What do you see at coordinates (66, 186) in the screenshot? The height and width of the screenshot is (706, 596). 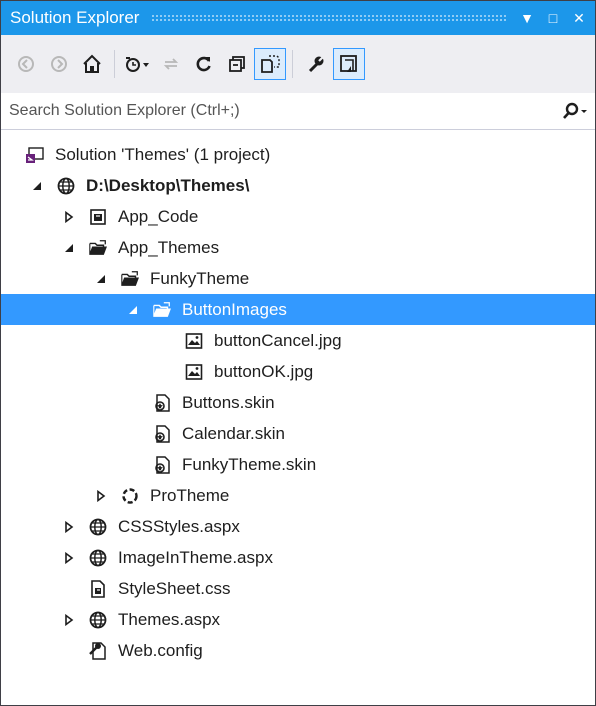 I see `website-globe-icon` at bounding box center [66, 186].